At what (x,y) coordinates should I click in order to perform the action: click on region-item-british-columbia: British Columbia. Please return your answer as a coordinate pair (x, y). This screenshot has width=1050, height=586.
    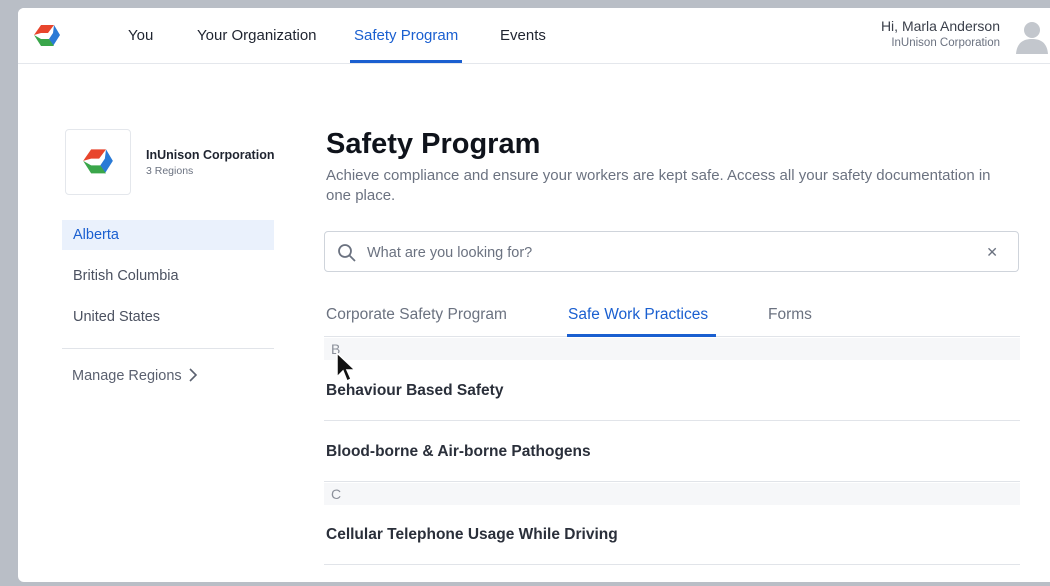
    Looking at the image, I should click on (168, 276).